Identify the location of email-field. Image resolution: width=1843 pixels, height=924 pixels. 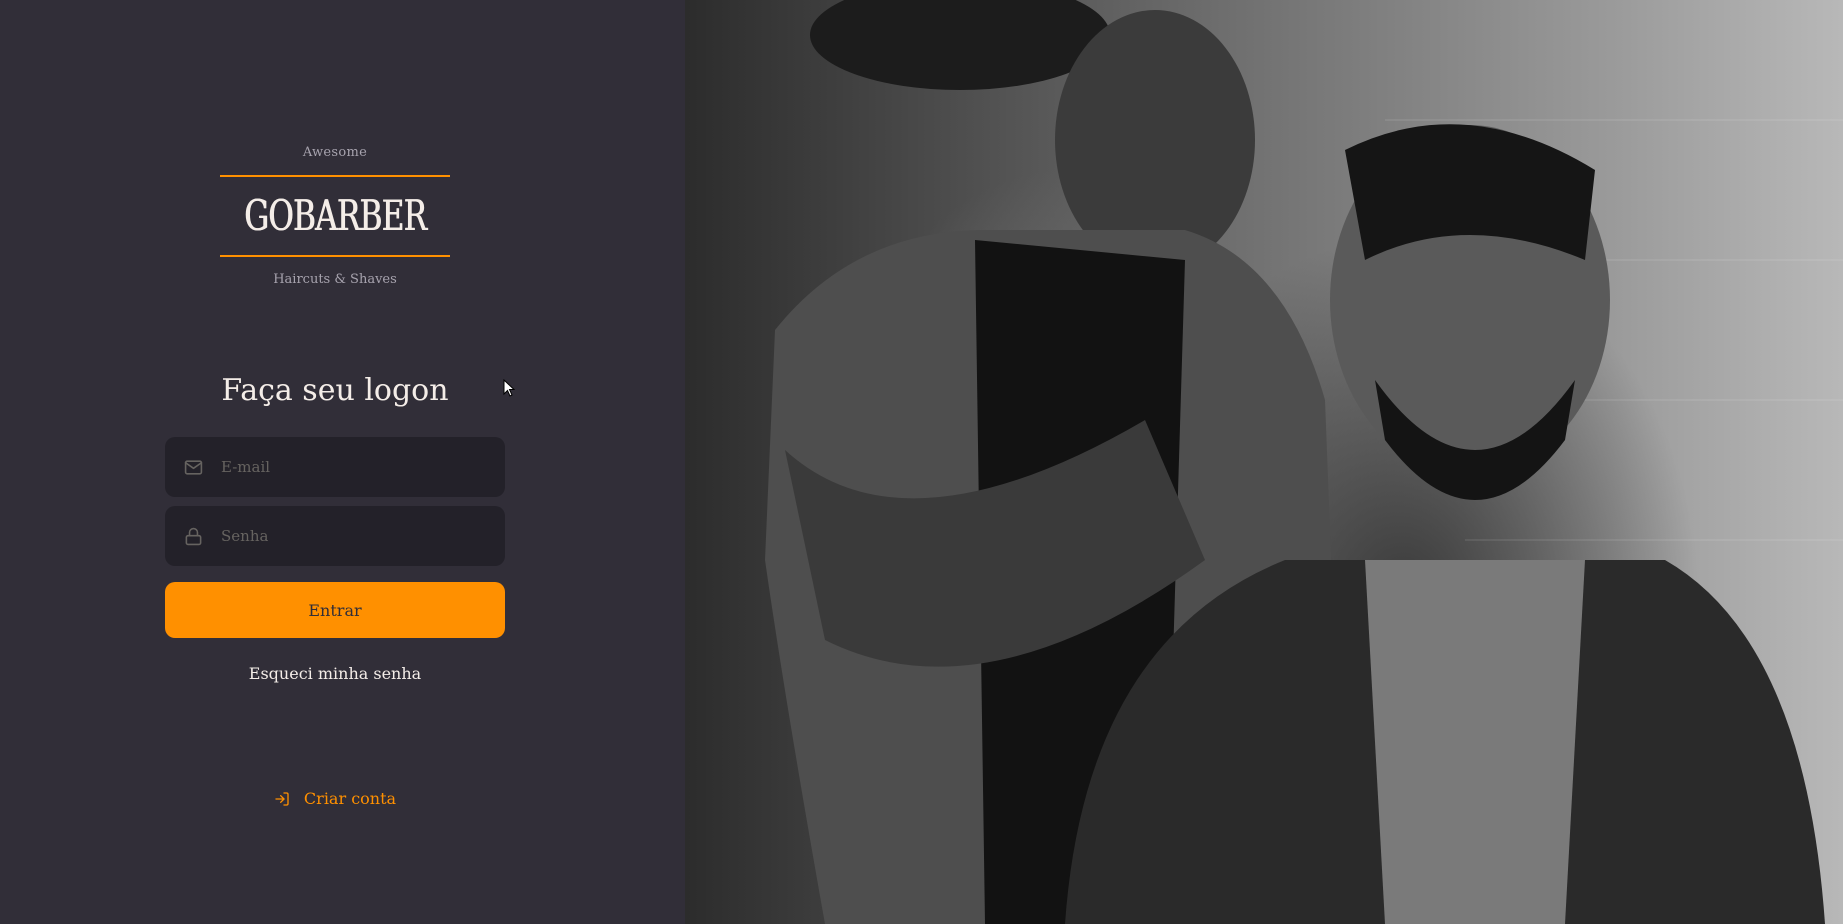
(335, 467).